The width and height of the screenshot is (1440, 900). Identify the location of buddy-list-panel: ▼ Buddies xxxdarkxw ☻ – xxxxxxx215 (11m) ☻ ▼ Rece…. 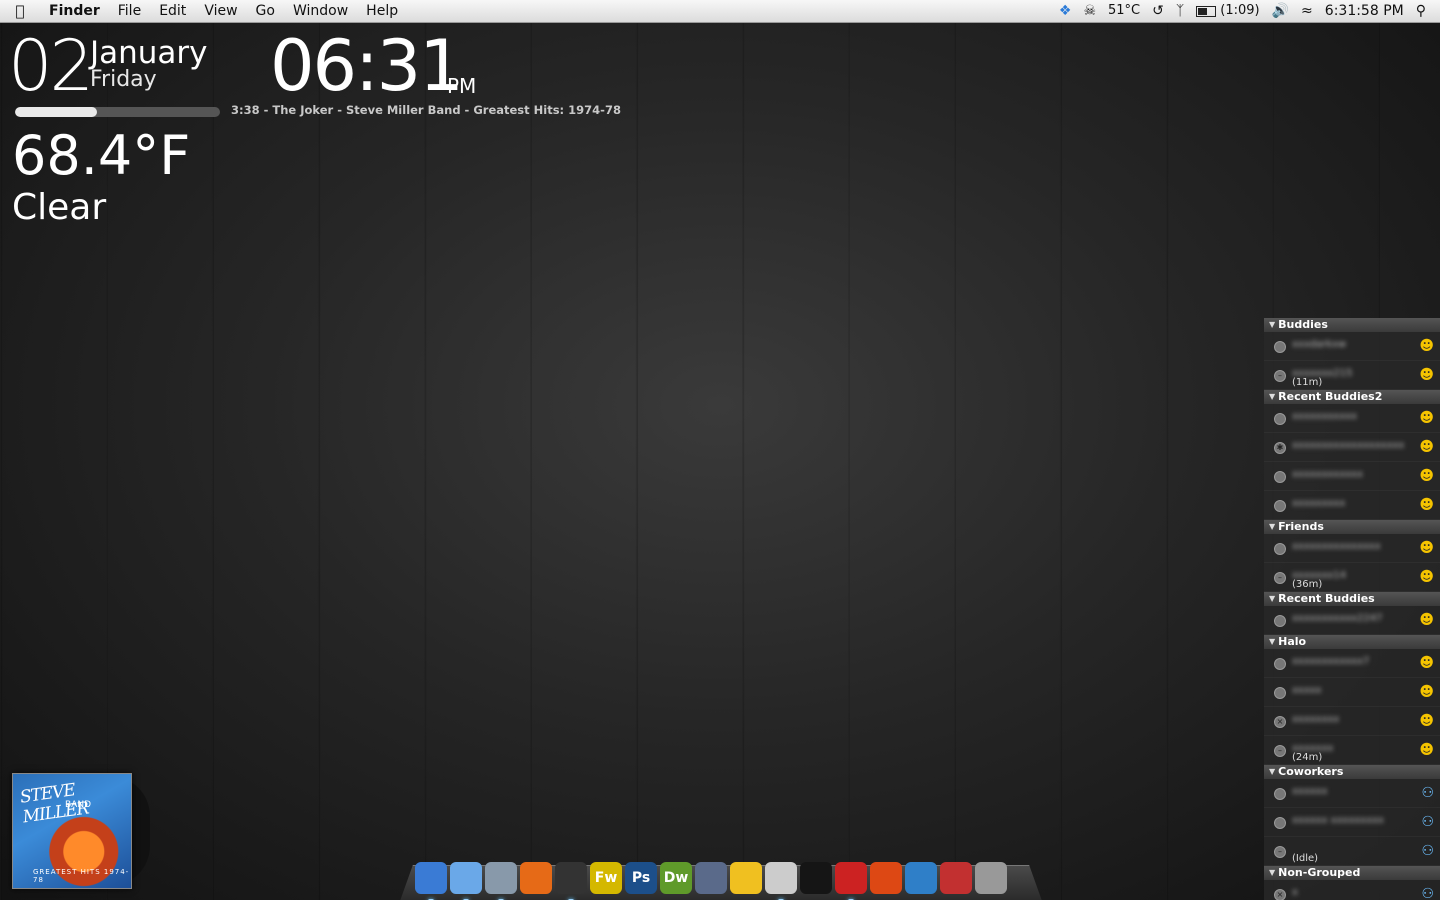
(1352, 609).